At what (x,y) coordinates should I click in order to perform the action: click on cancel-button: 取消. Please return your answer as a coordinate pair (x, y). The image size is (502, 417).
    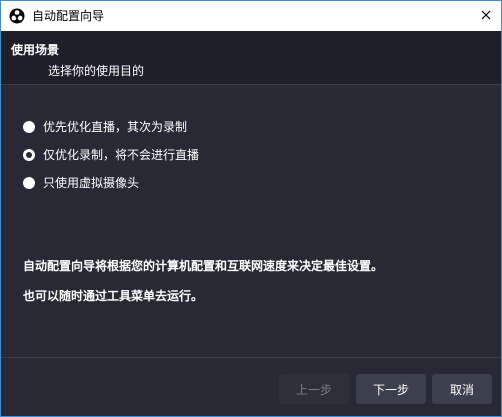
    Looking at the image, I should click on (462, 389).